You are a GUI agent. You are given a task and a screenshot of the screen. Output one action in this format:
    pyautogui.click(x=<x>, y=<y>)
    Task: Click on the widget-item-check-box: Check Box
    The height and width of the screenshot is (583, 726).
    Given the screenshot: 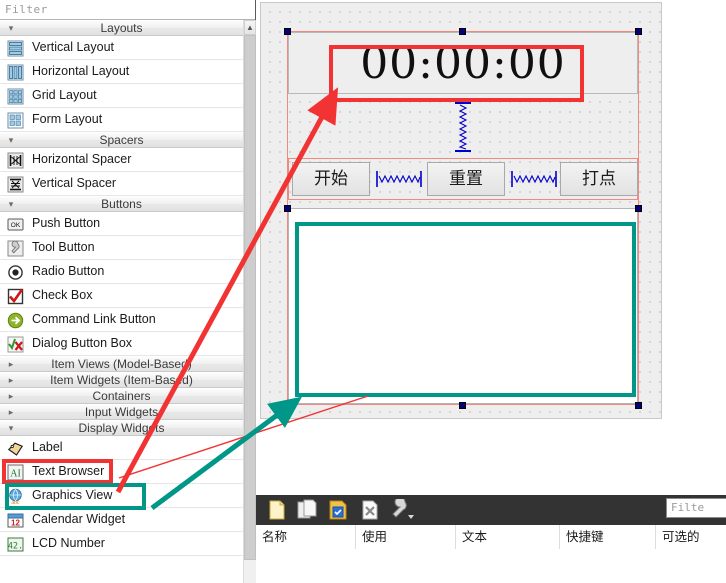 What is the action you would take?
    pyautogui.click(x=121, y=296)
    